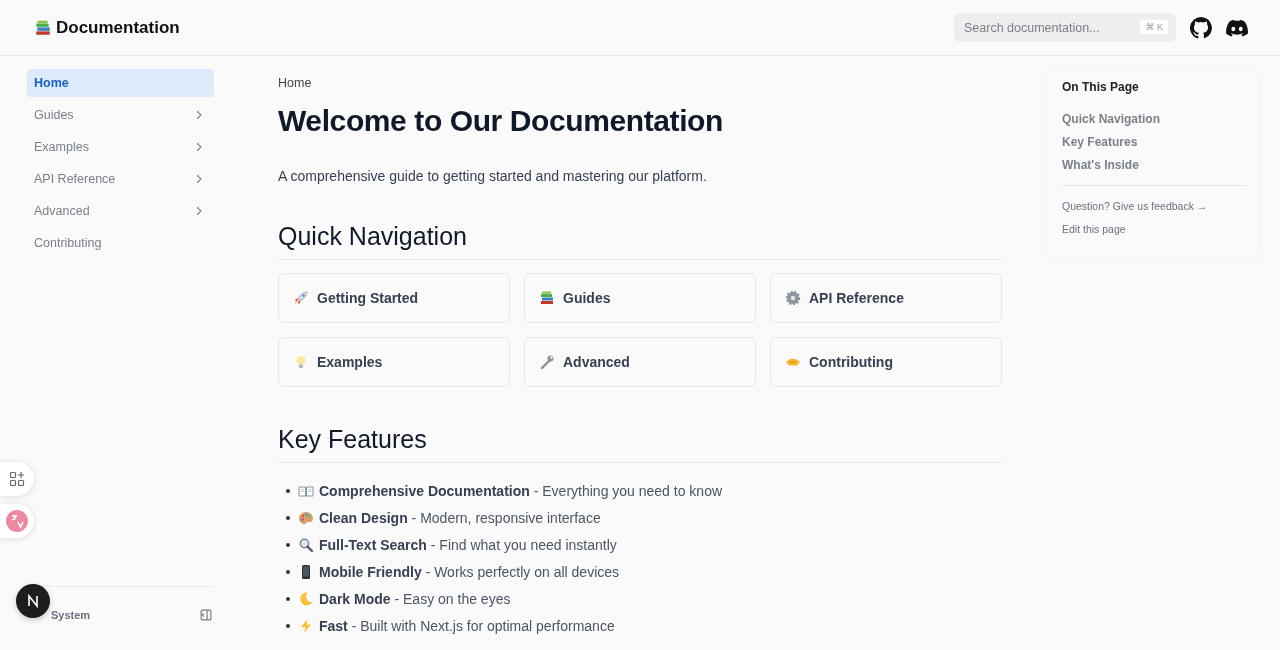 This screenshot has width=1280, height=650. What do you see at coordinates (640, 241) in the screenshot?
I see `section-heading: Quick Navigation` at bounding box center [640, 241].